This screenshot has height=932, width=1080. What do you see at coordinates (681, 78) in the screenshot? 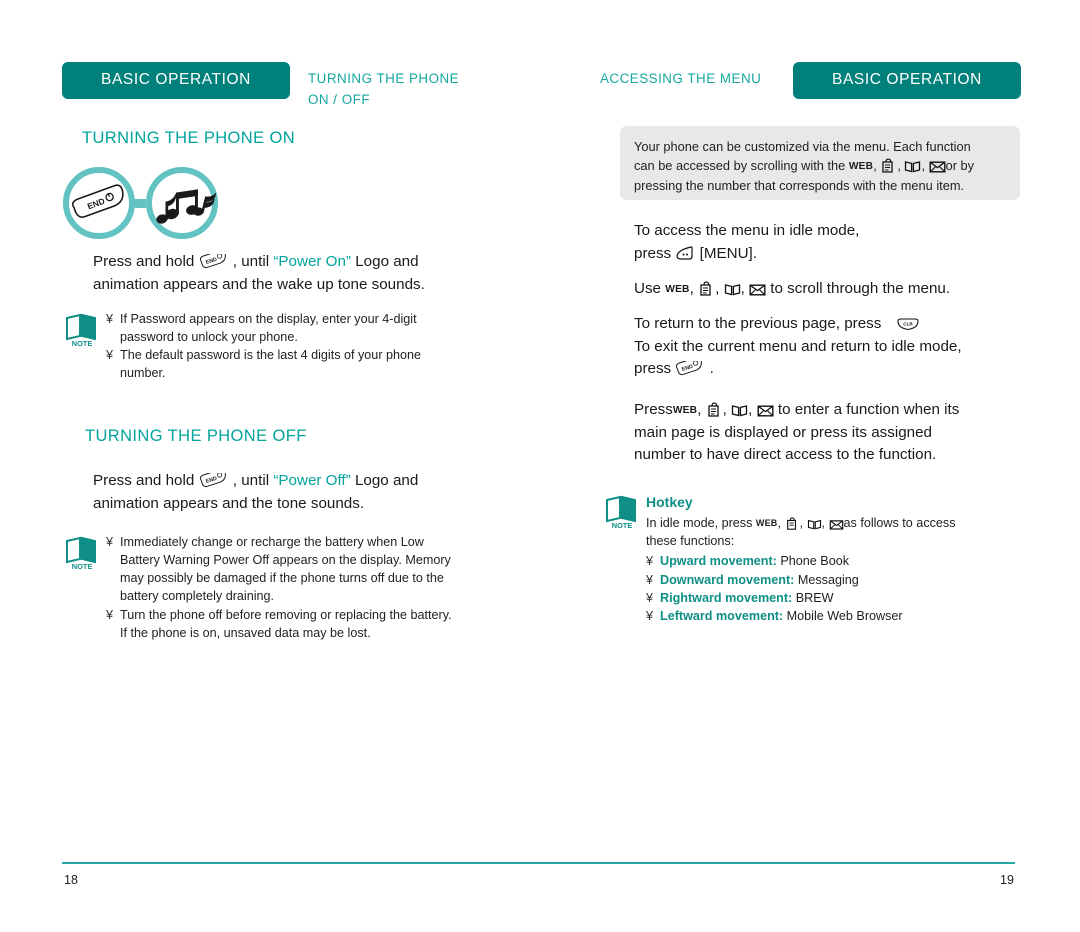
I see `right-running-head: ACCESSING THE MENU` at bounding box center [681, 78].